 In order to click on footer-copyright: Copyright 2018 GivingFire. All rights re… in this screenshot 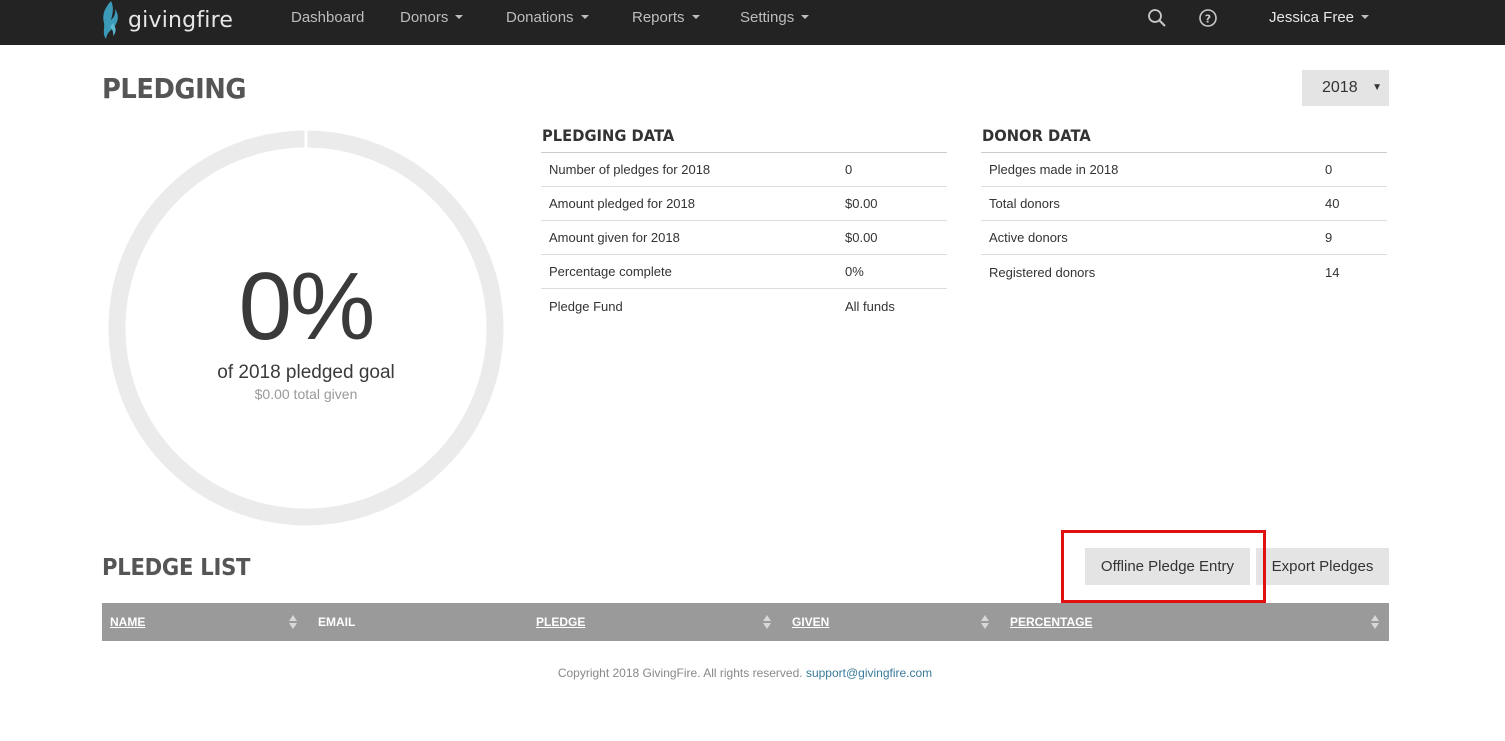, I will do `click(680, 673)`.